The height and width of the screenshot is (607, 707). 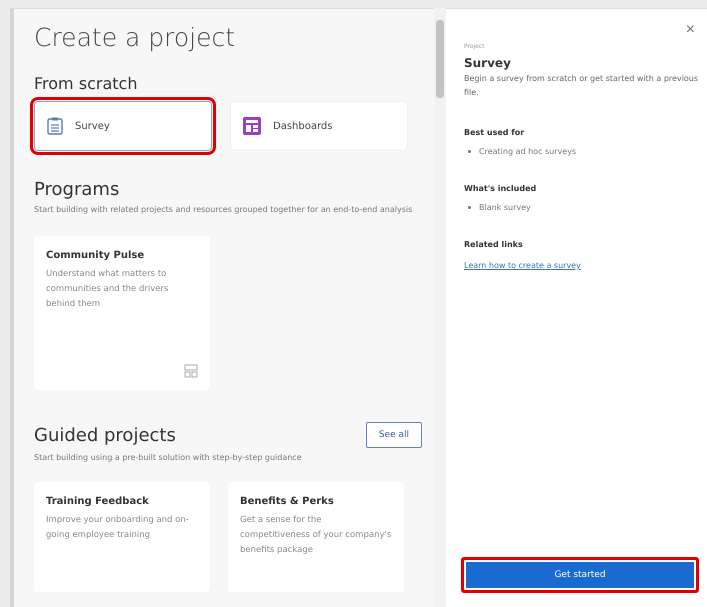 What do you see at coordinates (440, 307) in the screenshot?
I see `scrollbar` at bounding box center [440, 307].